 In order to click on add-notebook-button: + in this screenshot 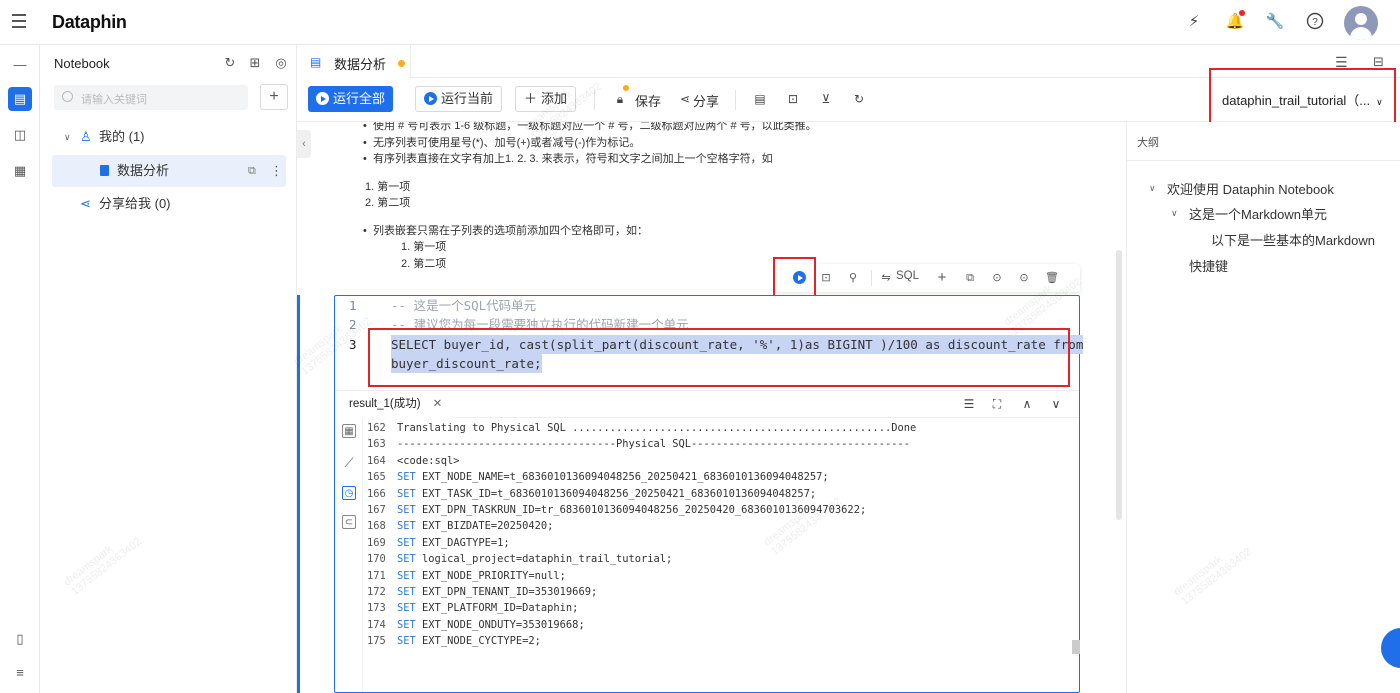, I will do `click(274, 97)`.